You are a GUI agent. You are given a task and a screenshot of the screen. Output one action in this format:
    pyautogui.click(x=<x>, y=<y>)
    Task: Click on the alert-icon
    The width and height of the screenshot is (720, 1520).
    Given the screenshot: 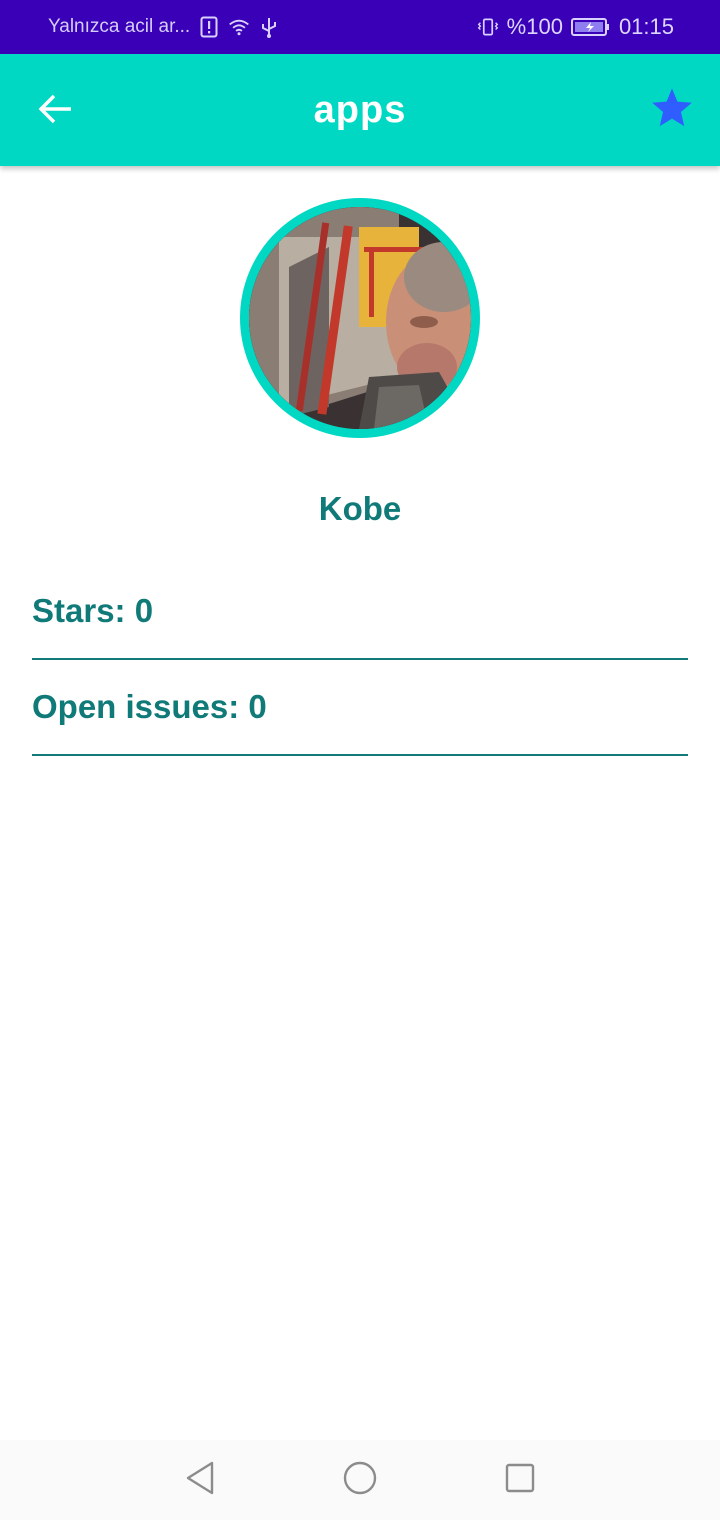 What is the action you would take?
    pyautogui.click(x=209, y=27)
    